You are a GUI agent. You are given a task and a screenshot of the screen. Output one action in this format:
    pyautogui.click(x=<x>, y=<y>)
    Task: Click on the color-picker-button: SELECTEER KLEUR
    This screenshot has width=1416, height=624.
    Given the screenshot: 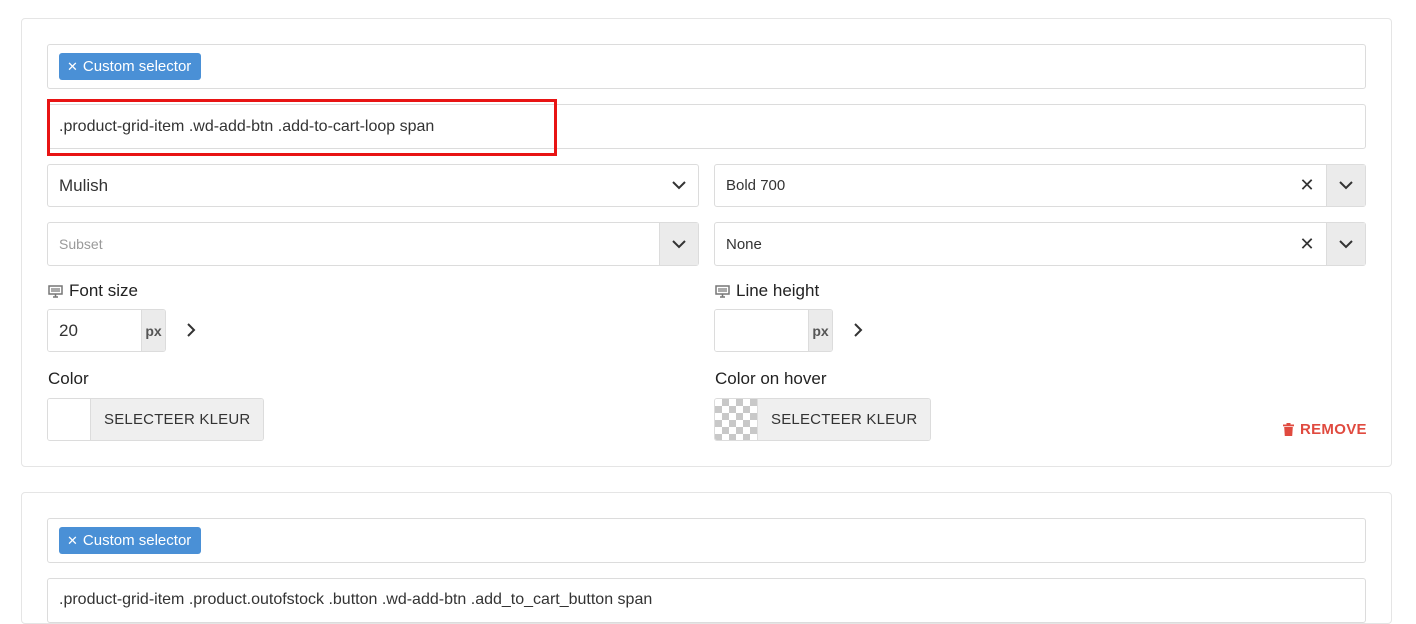 What is the action you would take?
    pyautogui.click(x=156, y=419)
    